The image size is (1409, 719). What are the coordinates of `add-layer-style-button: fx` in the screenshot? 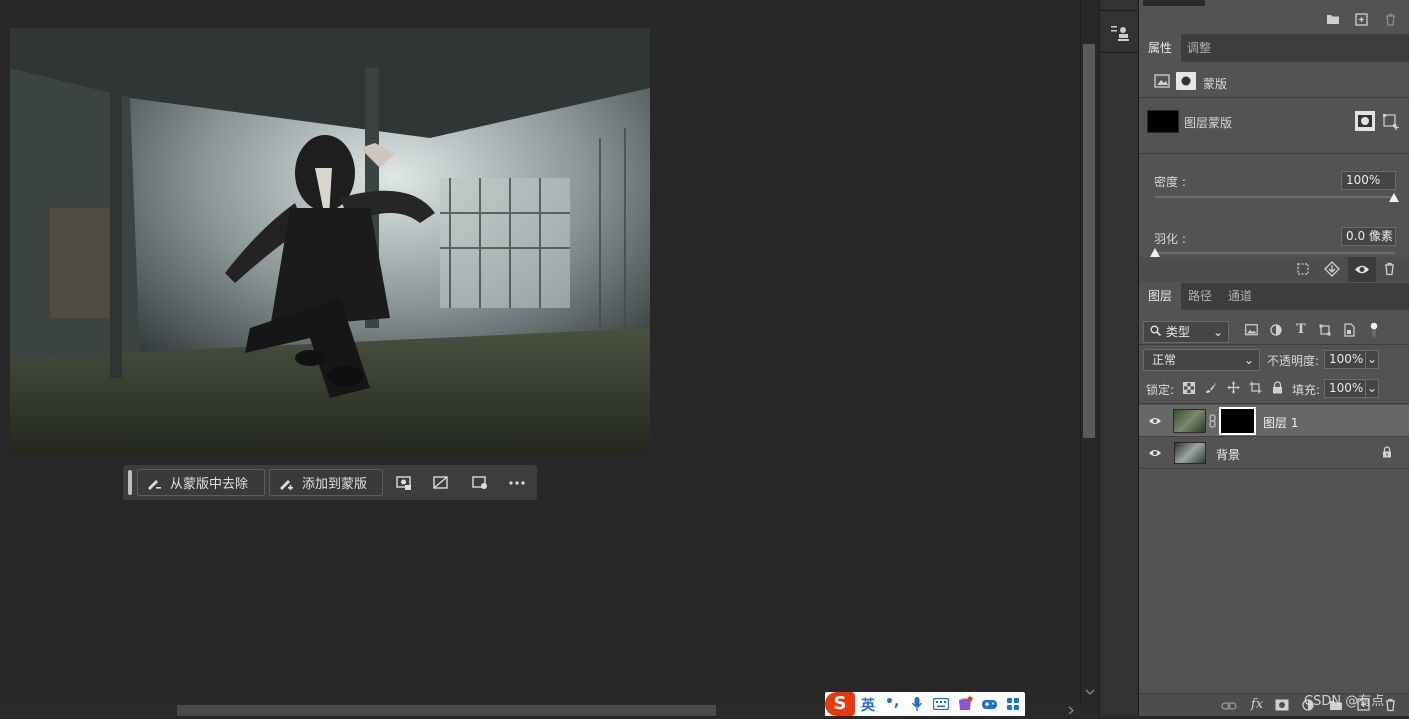 It's located at (1257, 704).